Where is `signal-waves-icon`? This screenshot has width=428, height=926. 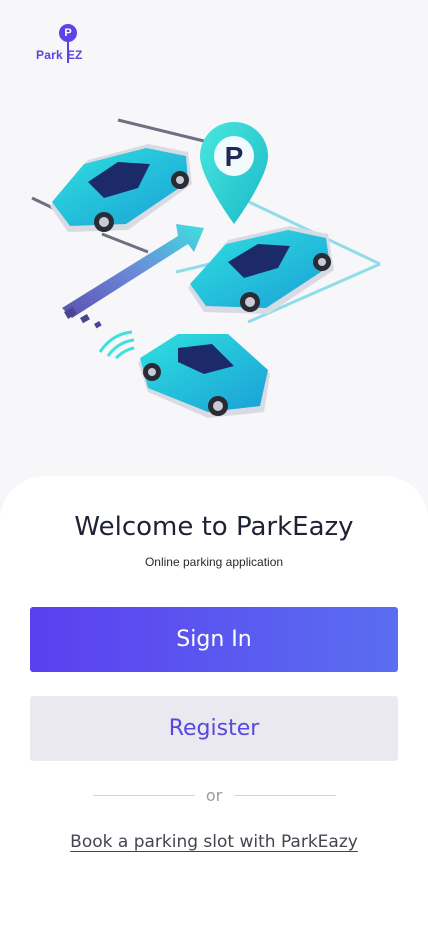 signal-waves-icon is located at coordinates (116, 345).